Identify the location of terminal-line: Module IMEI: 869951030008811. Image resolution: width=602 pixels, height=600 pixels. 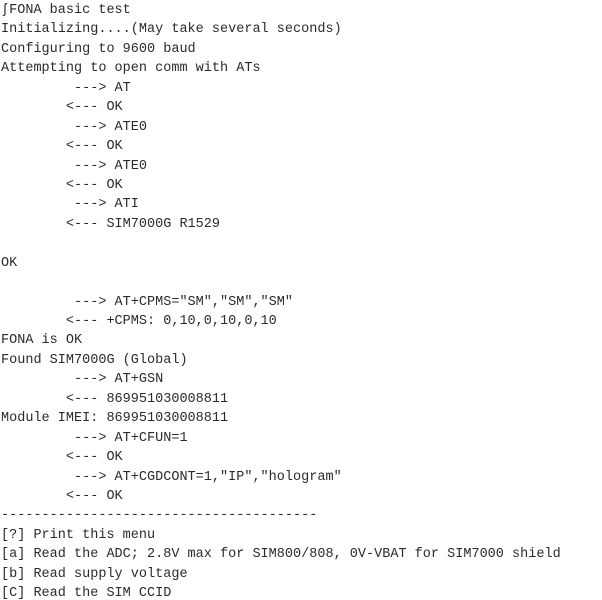
(115, 419).